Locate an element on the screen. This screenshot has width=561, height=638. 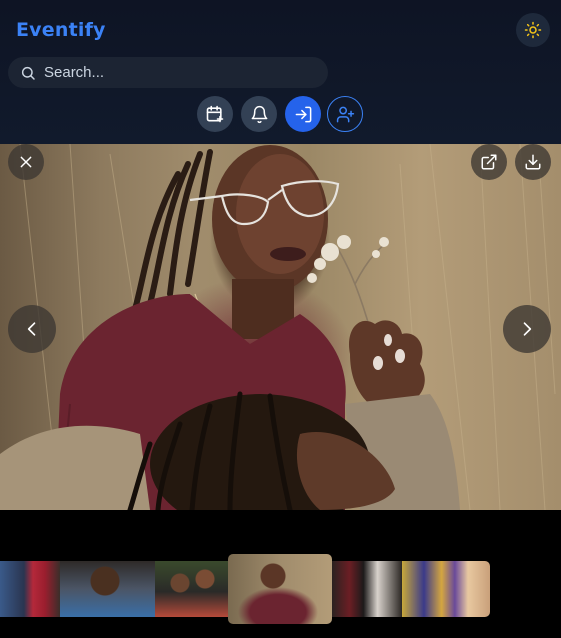
add-user-button is located at coordinates (345, 114).